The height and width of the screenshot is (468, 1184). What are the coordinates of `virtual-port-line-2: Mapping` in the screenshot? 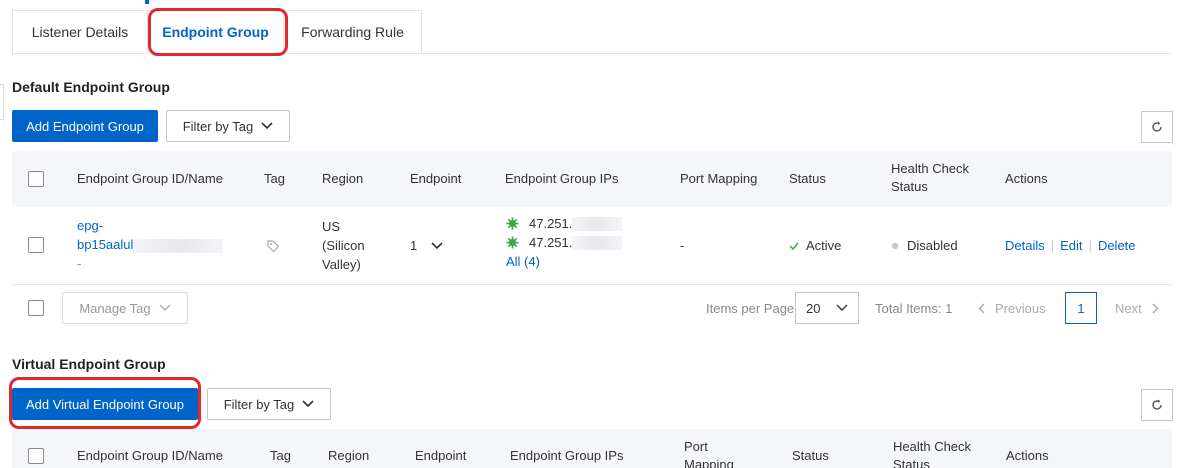 It's located at (709, 462).